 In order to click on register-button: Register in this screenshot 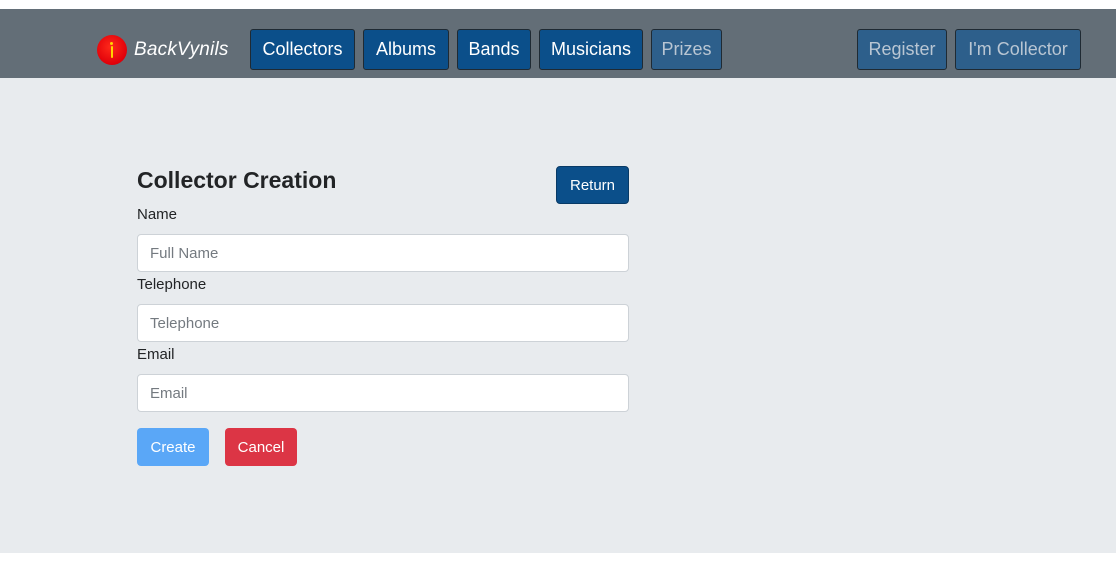, I will do `click(902, 49)`.